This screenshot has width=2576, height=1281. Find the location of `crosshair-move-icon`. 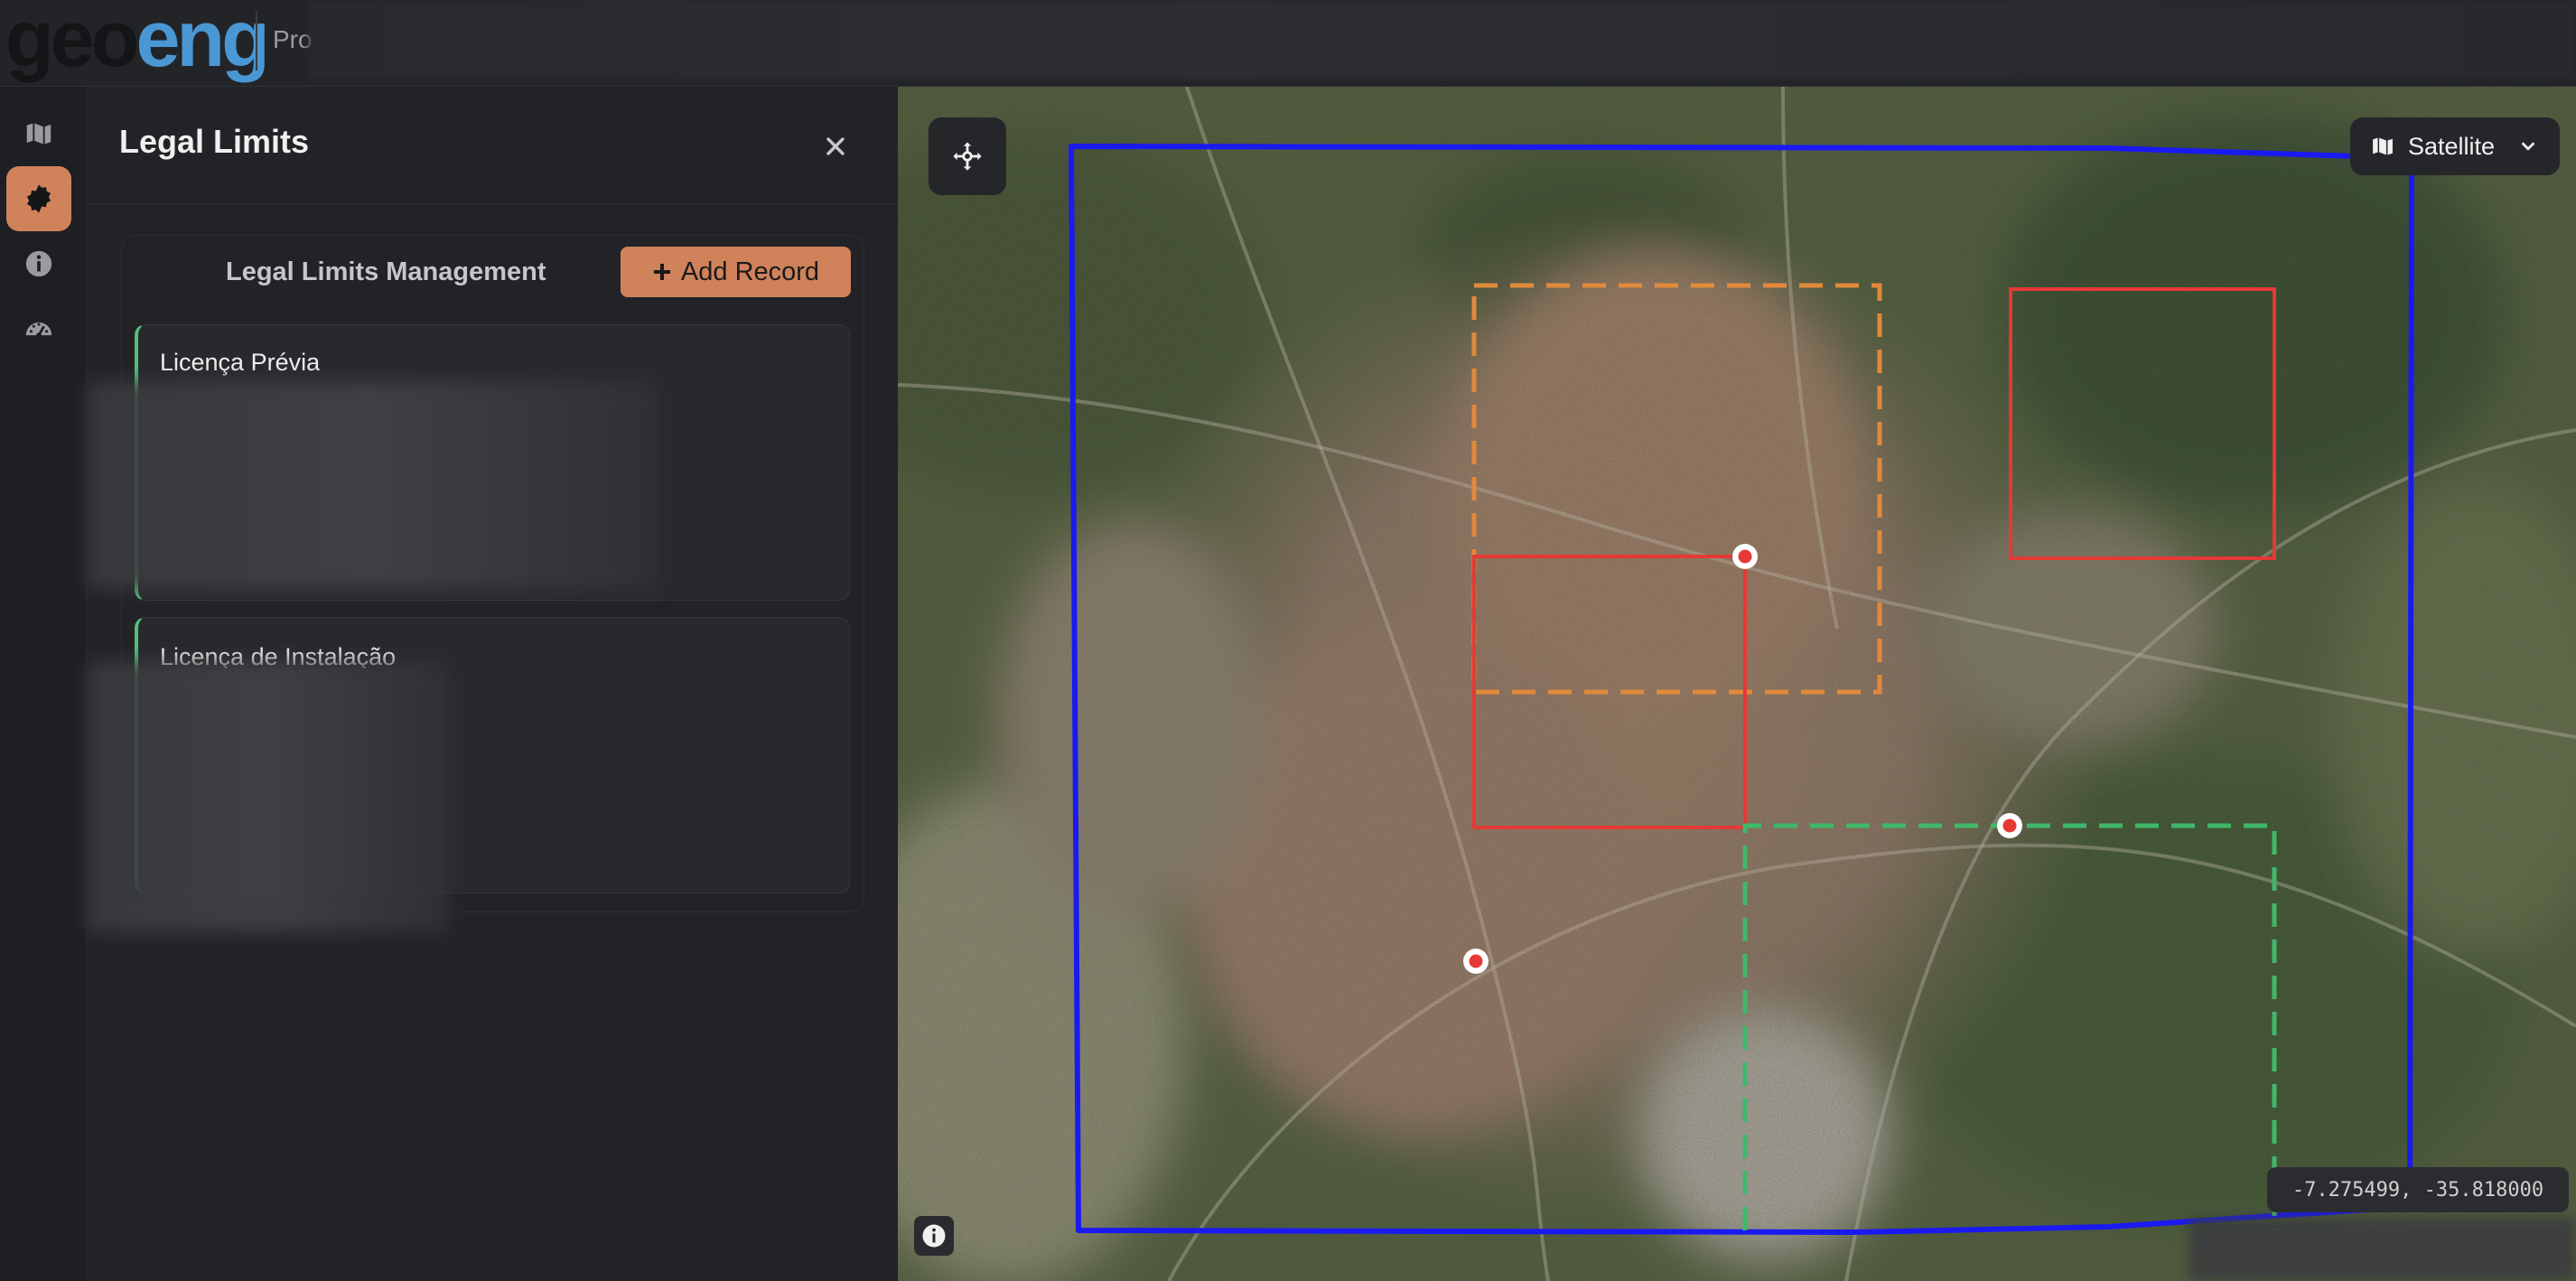

crosshair-move-icon is located at coordinates (968, 156).